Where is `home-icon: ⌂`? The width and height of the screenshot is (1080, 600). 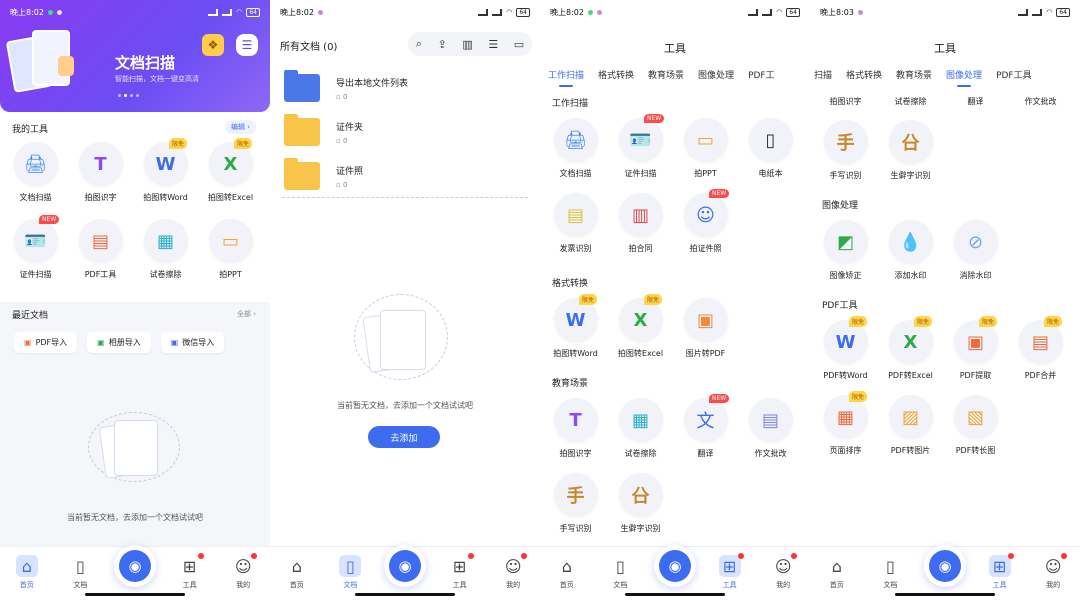 home-icon: ⌂ is located at coordinates (26, 566).